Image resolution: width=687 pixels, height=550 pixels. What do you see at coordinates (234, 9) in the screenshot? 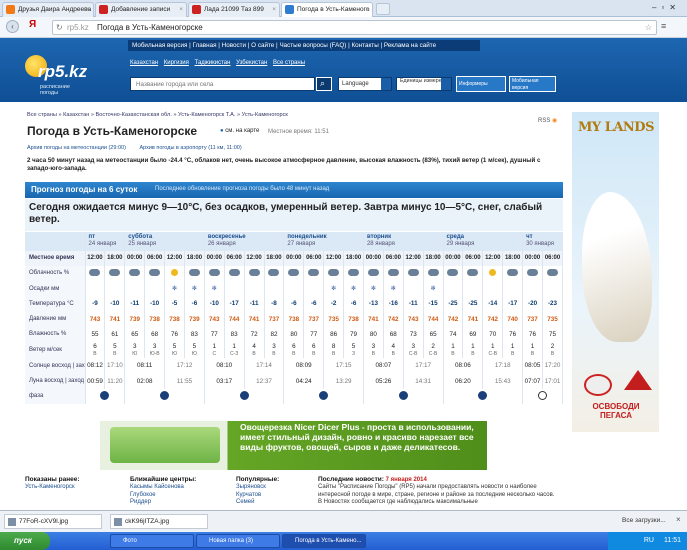
I see `tab-3: Лада 21099 Таз 899 ×` at bounding box center [234, 9].